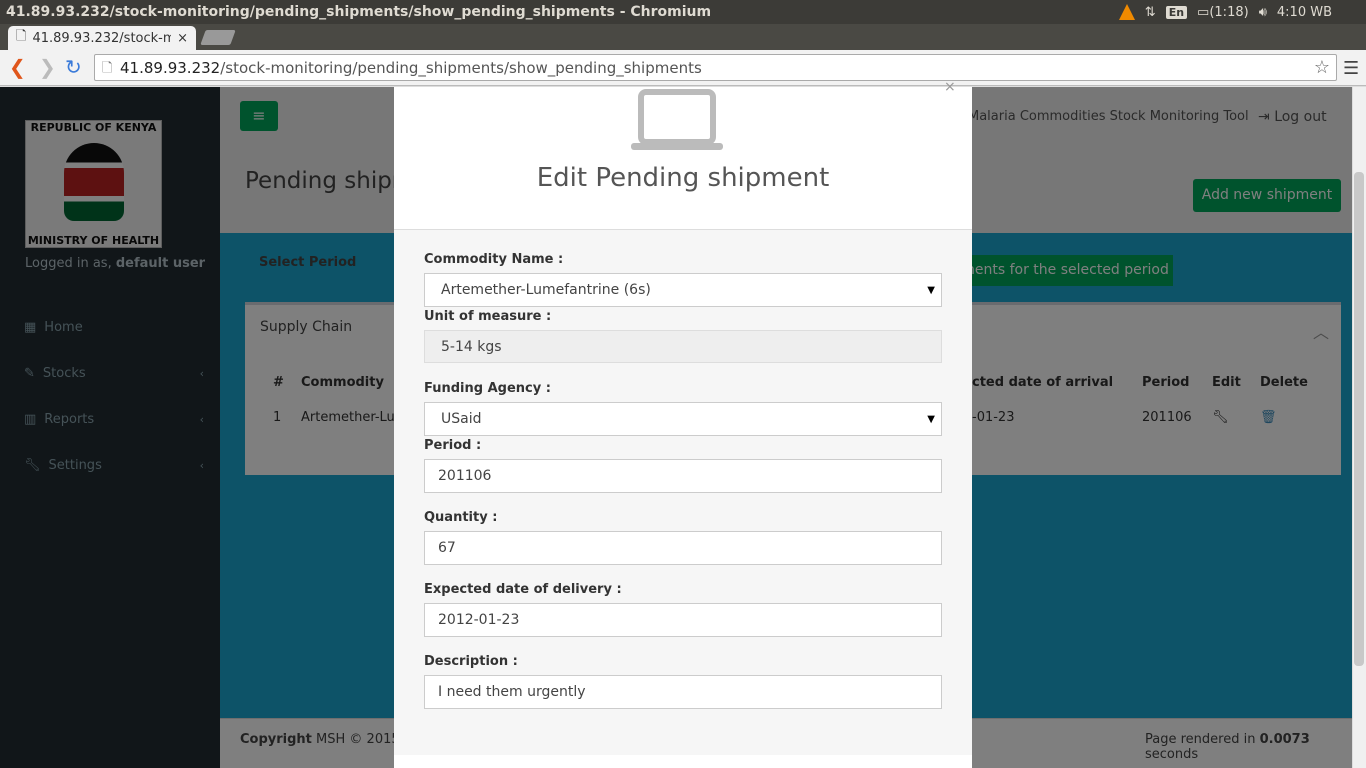 The height and width of the screenshot is (768, 1366). Describe the element at coordinates (487, 388) in the screenshot. I see `funding-label: Funding Agency :` at that location.